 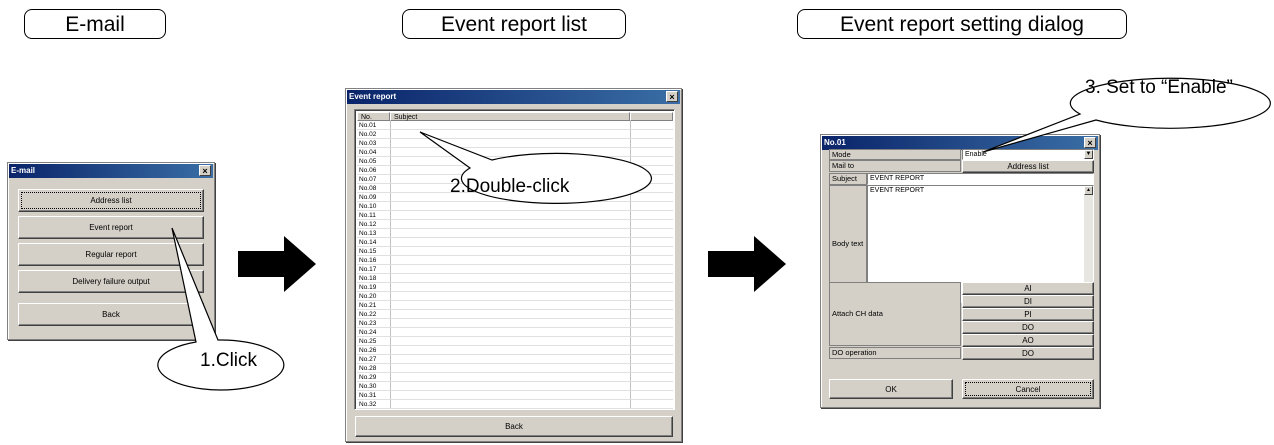 I want to click on callout-double-click-text: 2.Double-click, so click(x=510, y=186).